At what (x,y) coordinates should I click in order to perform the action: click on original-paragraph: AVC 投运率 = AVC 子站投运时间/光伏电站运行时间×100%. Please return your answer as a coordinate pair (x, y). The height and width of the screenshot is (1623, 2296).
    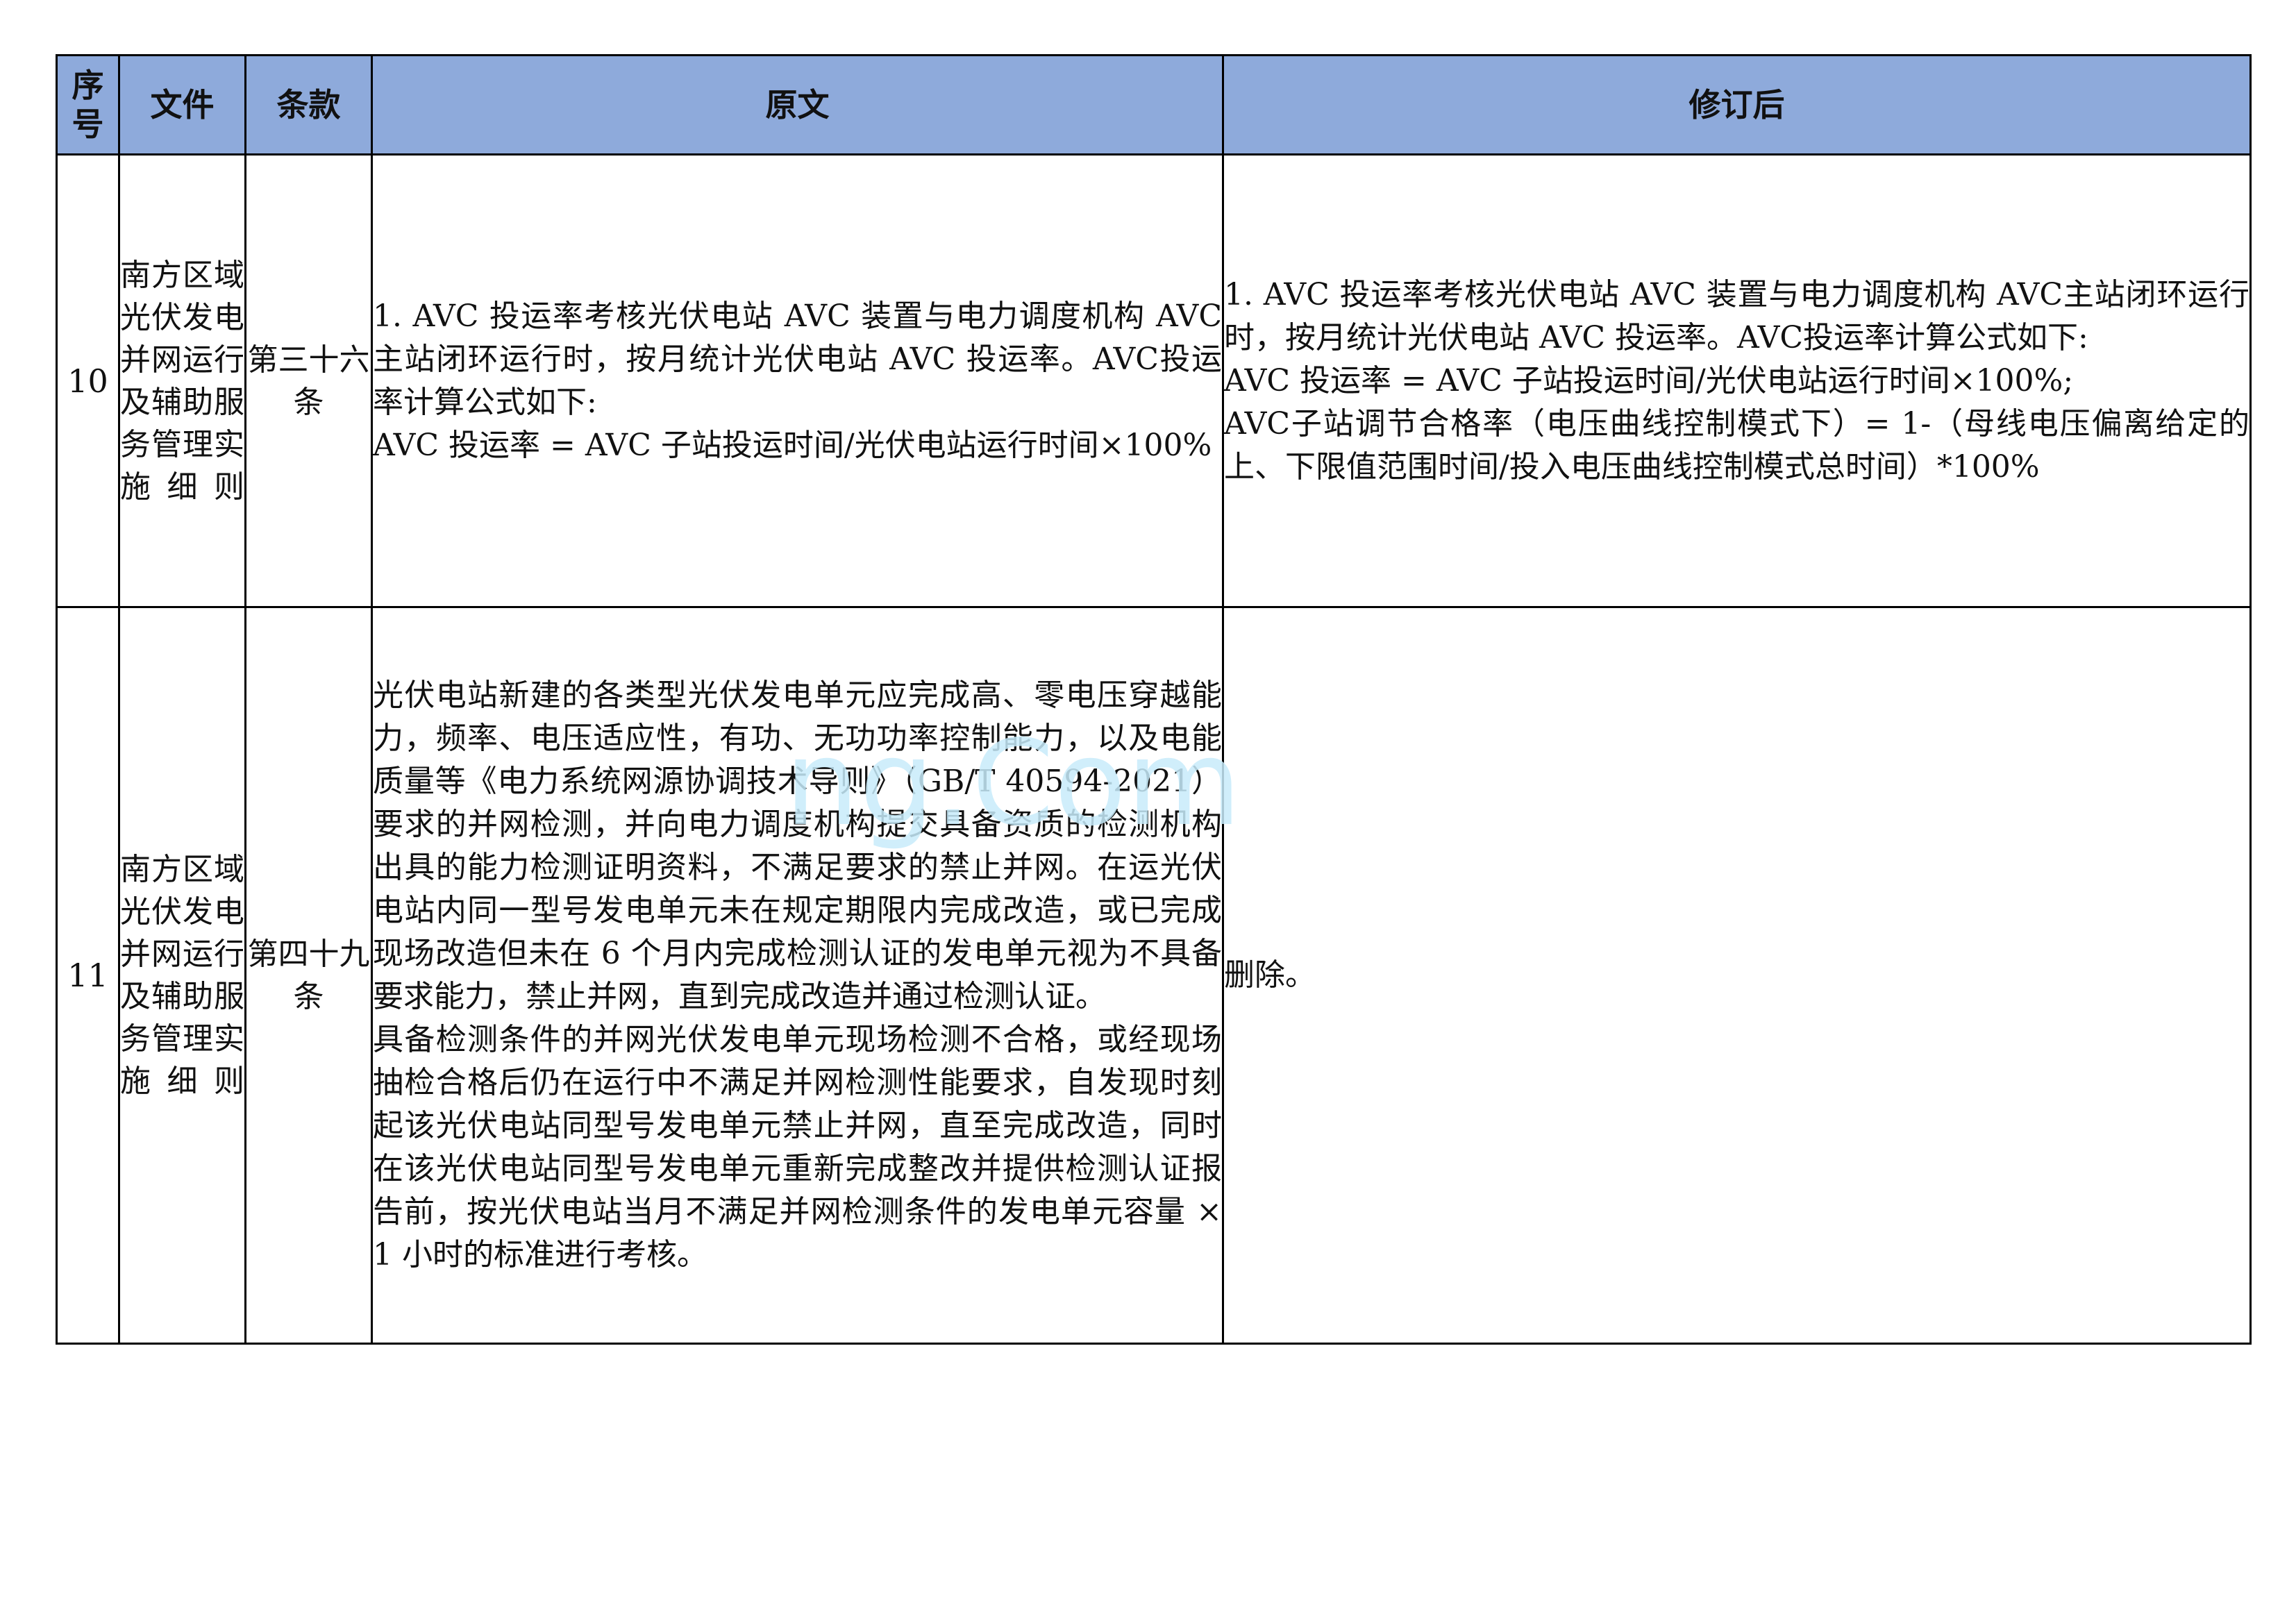
    Looking at the image, I should click on (792, 445).